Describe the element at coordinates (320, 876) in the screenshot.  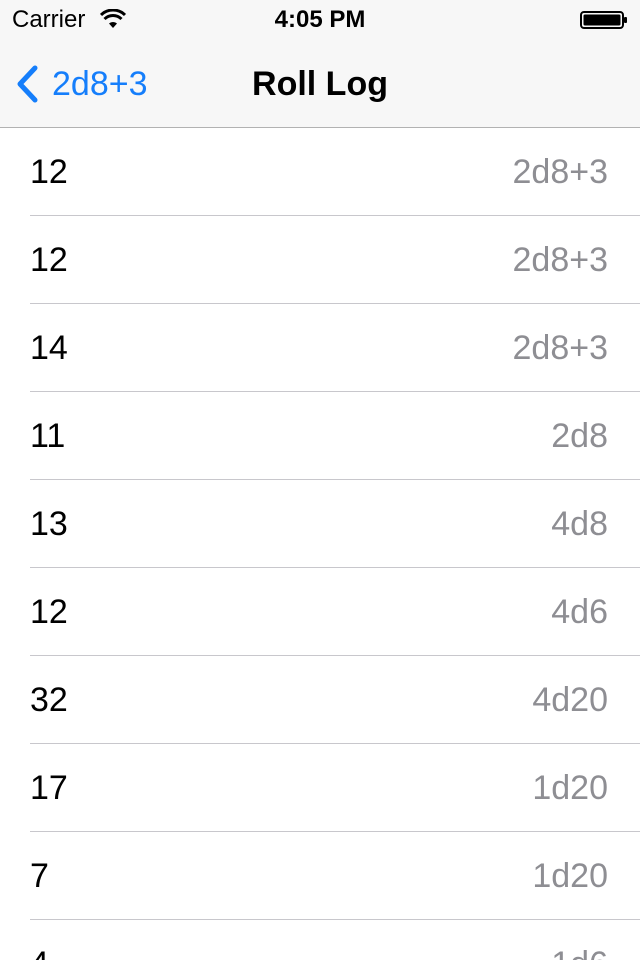
I see `list-item: 7 1d20` at that location.